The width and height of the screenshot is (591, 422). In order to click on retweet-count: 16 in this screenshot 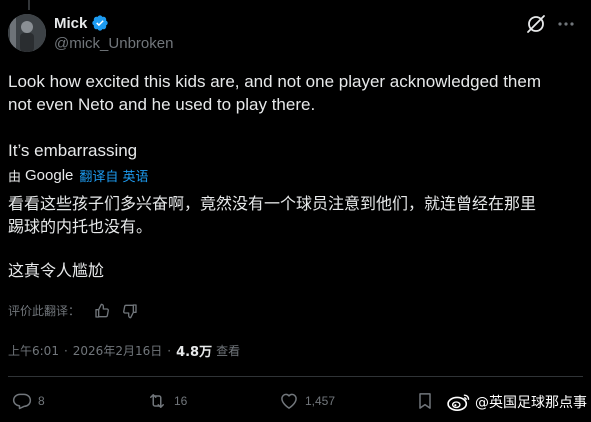, I will do `click(181, 401)`.